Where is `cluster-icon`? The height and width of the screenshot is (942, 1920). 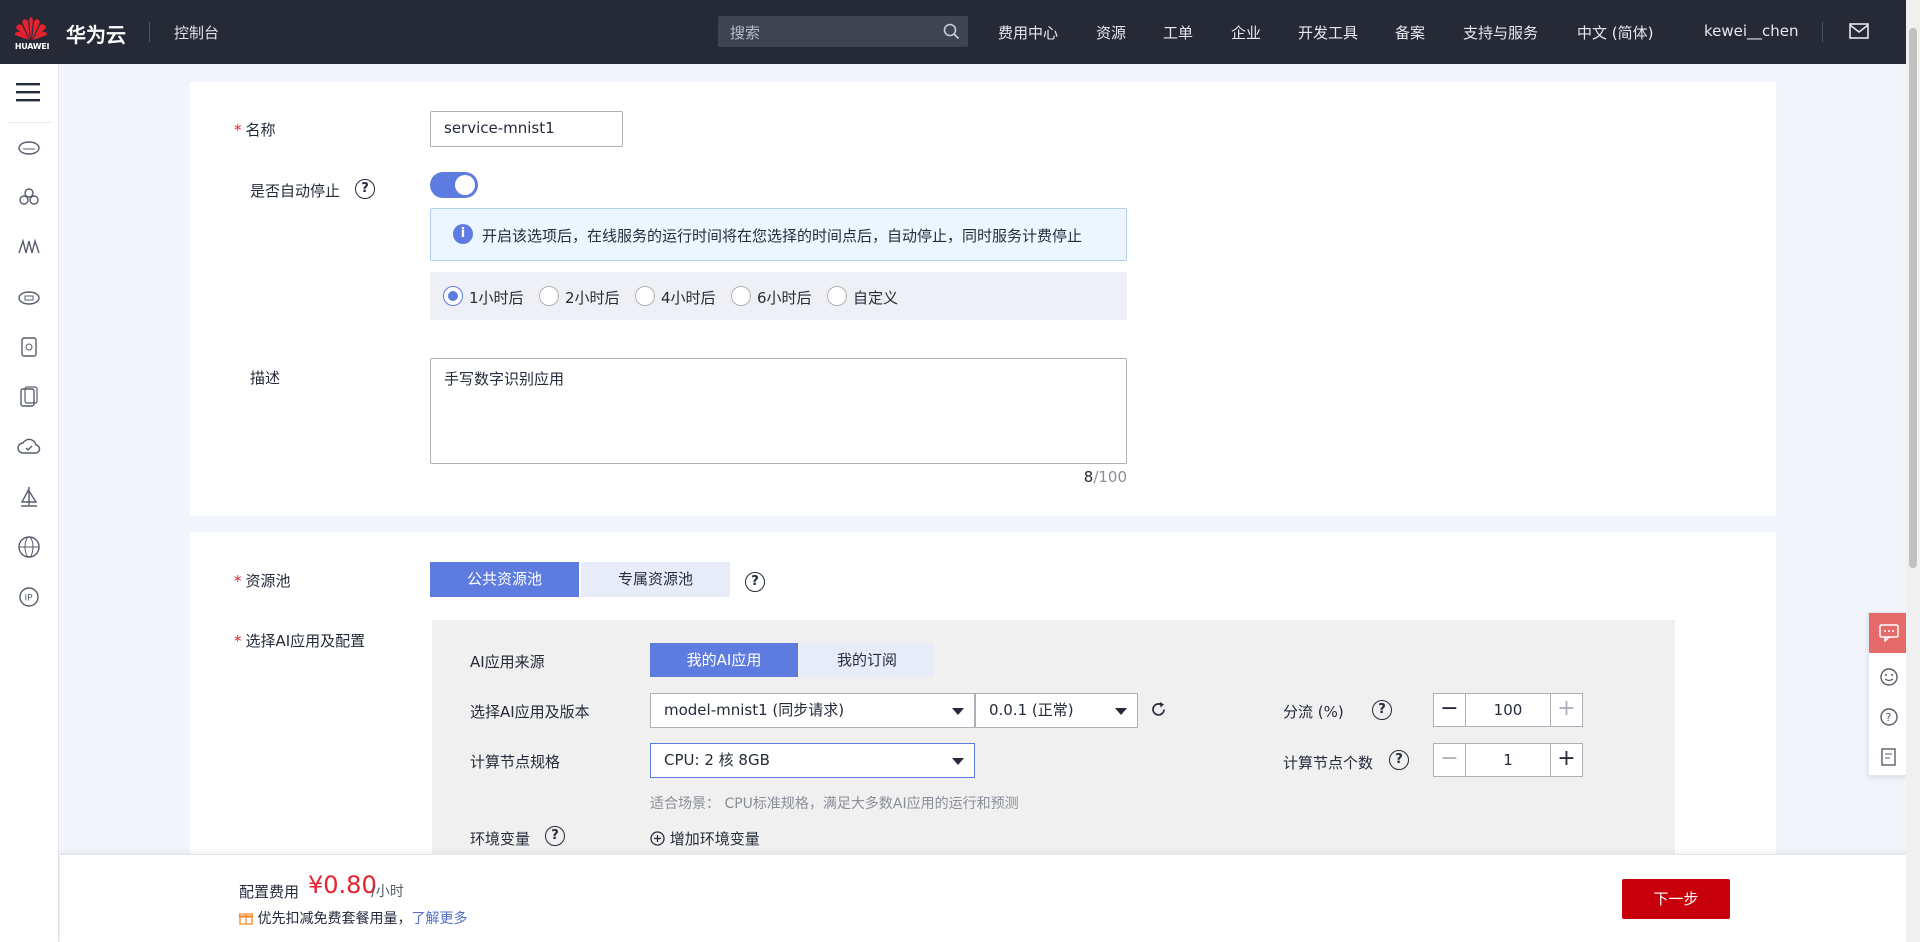 cluster-icon is located at coordinates (29, 197).